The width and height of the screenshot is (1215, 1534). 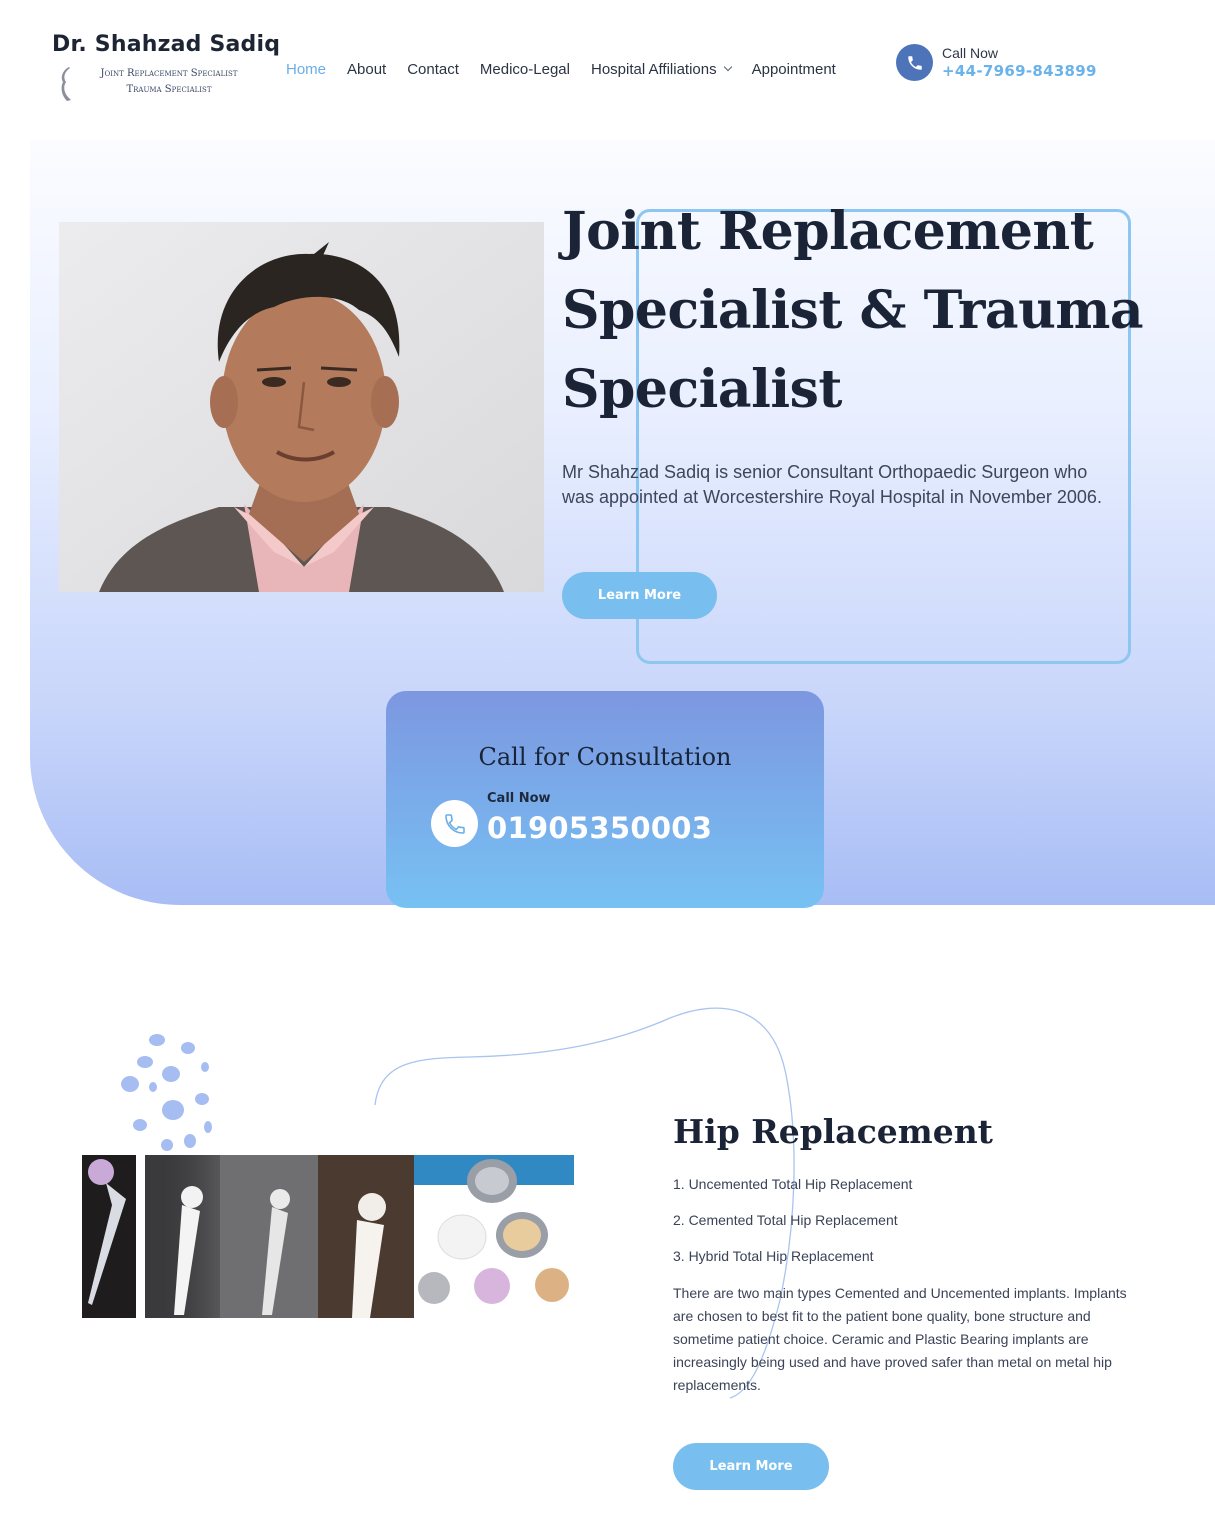 I want to click on hero-learn-more-button: Learn More, so click(x=639, y=595).